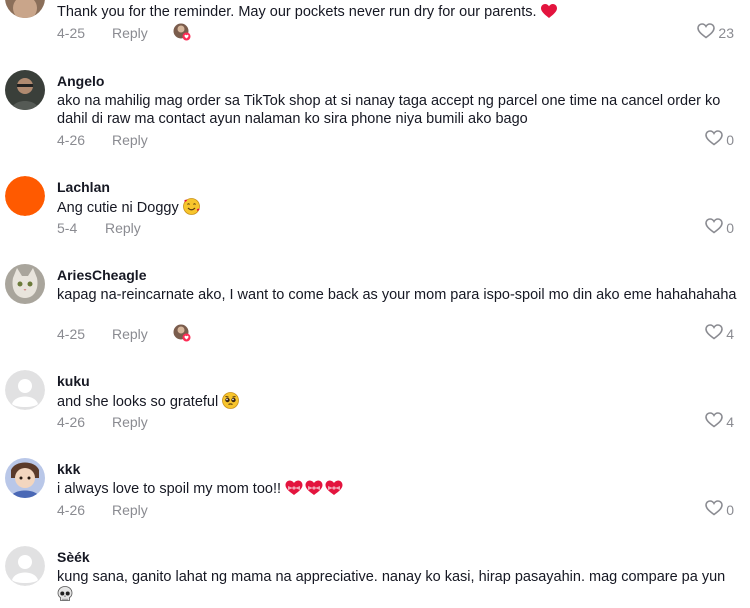 The image size is (750, 608). Describe the element at coordinates (398, 381) in the screenshot. I see `comment-username: kuku` at that location.